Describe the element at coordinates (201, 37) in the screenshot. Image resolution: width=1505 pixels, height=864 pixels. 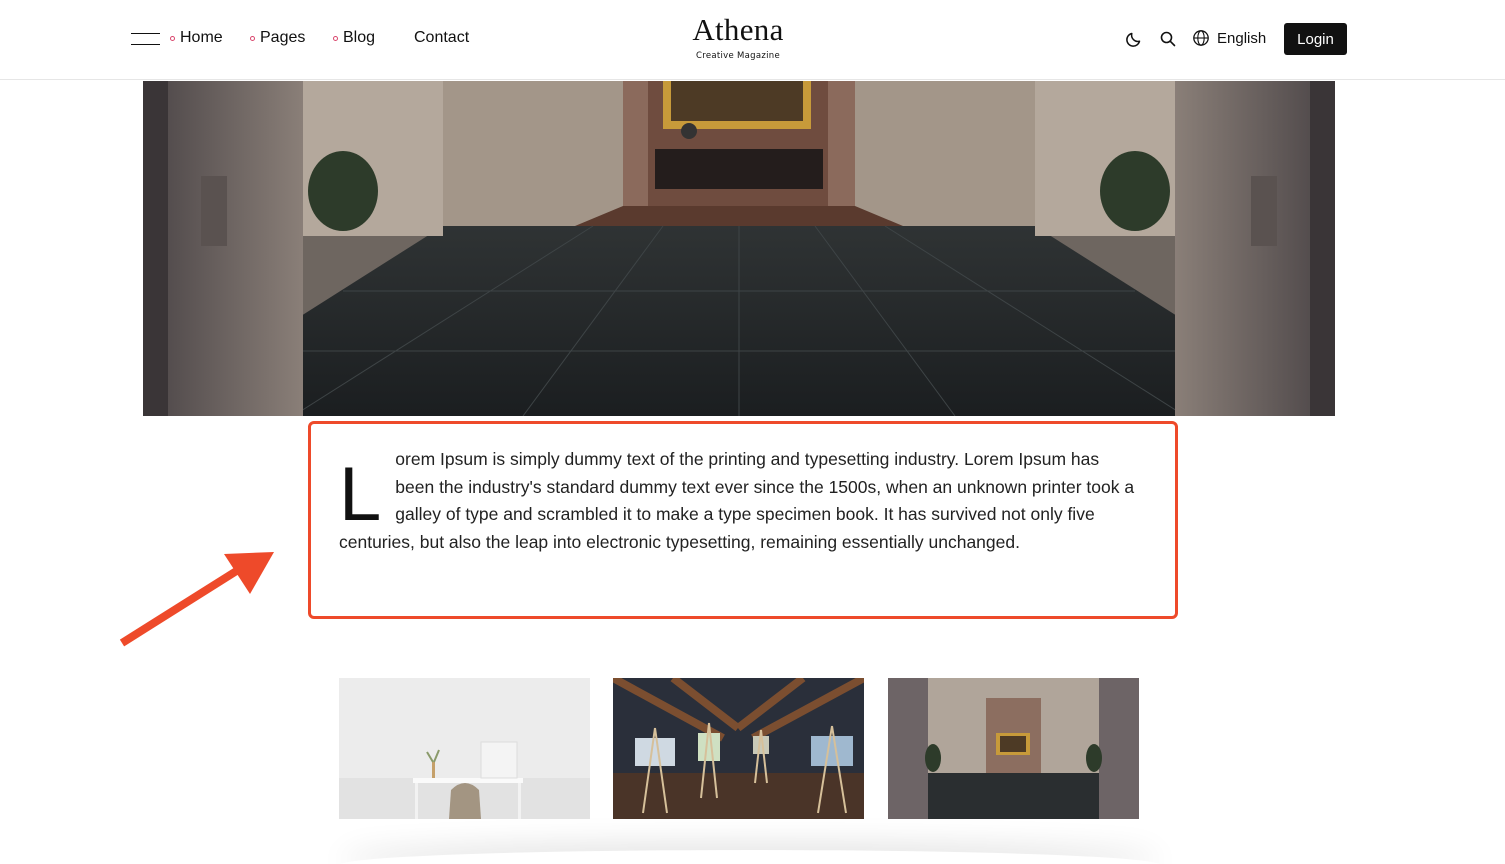
I see `nav-home-label: Home` at that location.